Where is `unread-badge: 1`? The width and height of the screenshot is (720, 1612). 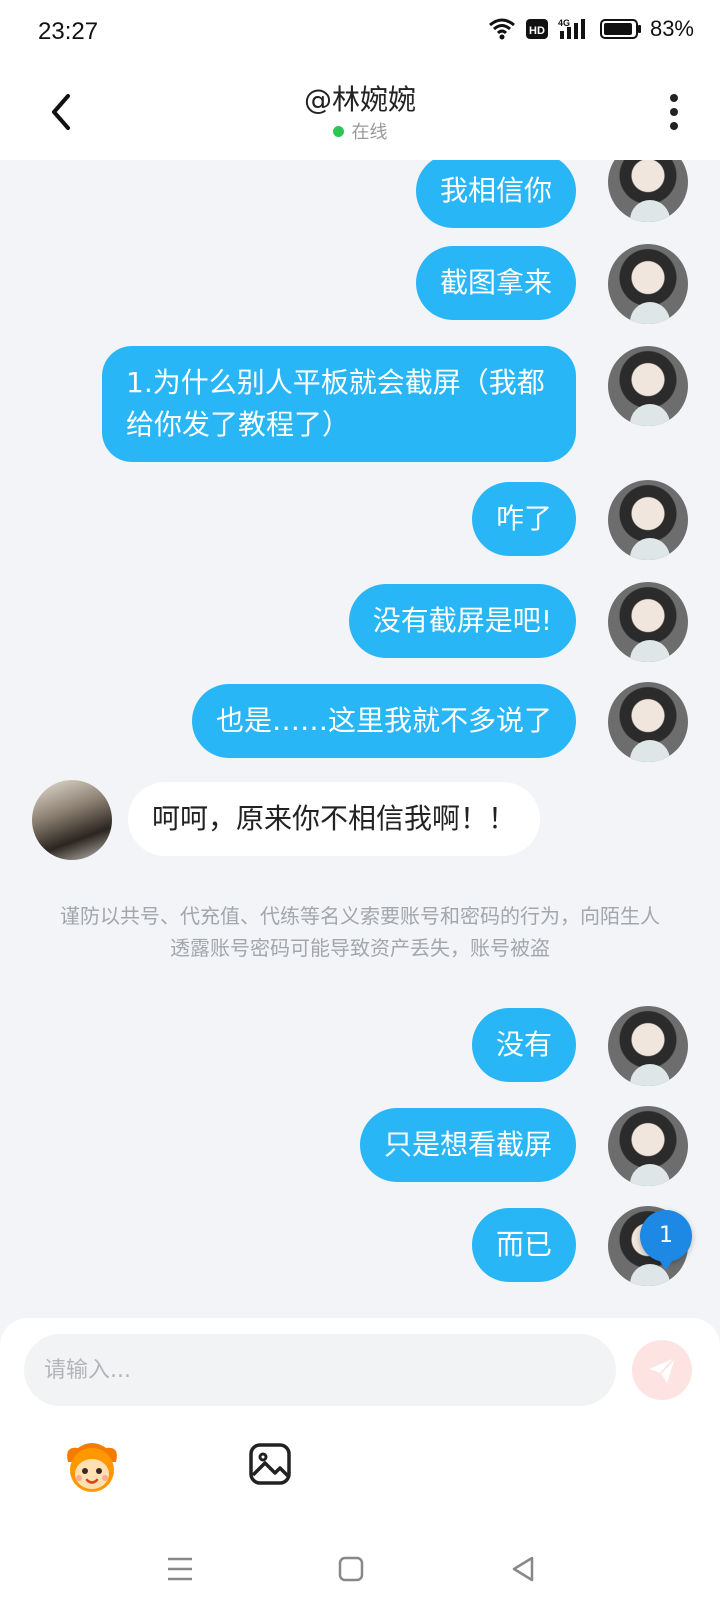
unread-badge: 1 is located at coordinates (666, 1240).